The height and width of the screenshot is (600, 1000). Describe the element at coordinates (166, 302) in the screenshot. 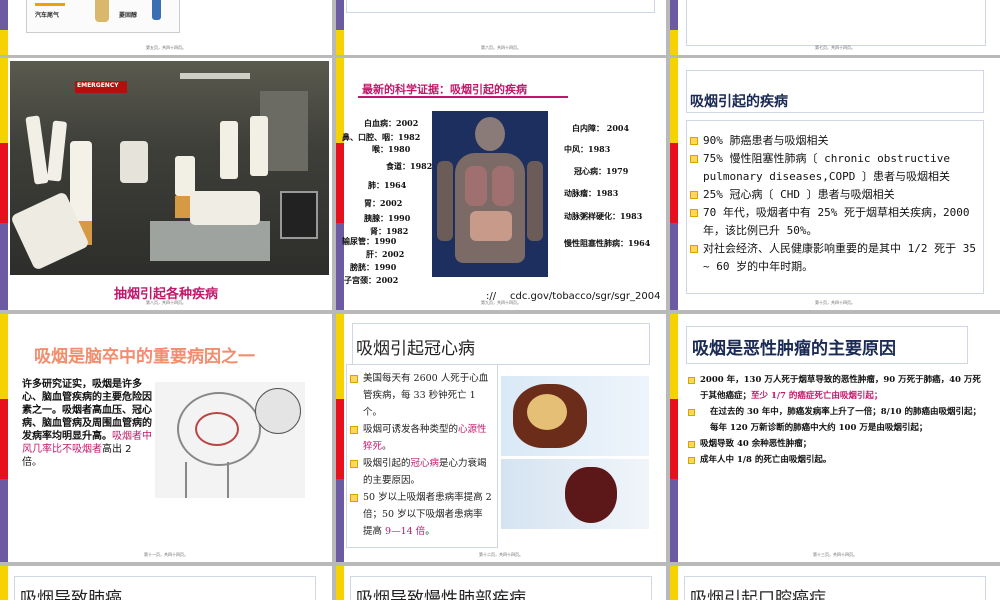

I see `page-number: 第八页，共四十四页。` at that location.